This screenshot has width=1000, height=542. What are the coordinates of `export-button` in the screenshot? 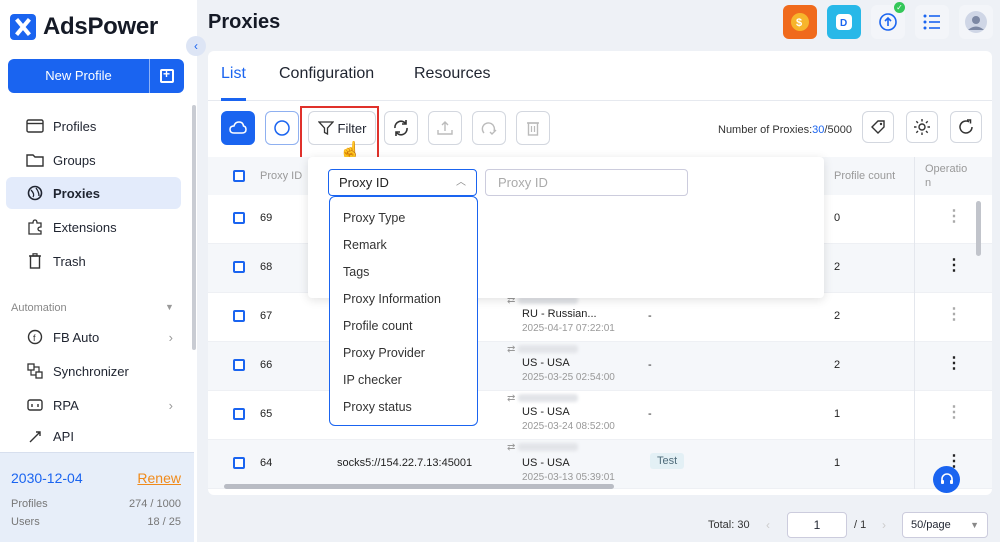 It's located at (445, 128).